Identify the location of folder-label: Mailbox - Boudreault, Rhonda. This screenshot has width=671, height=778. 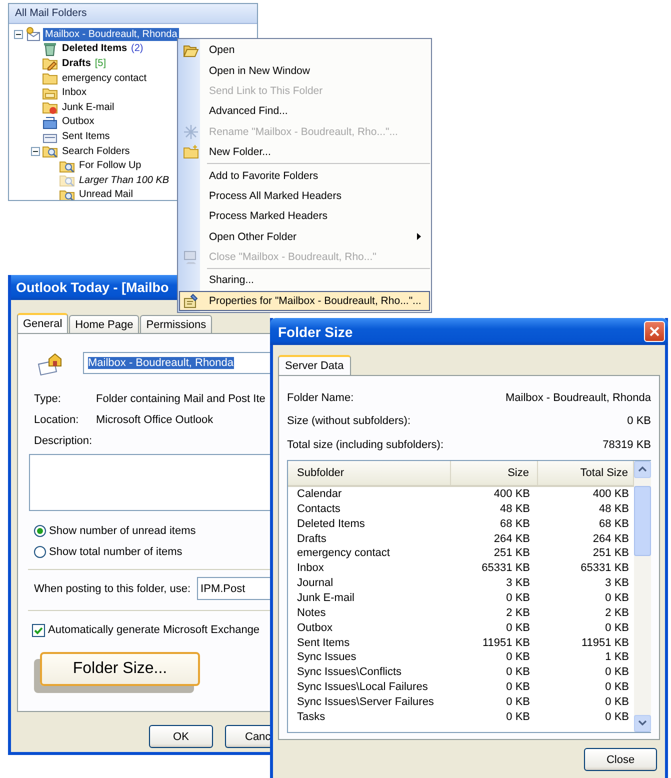
(111, 34).